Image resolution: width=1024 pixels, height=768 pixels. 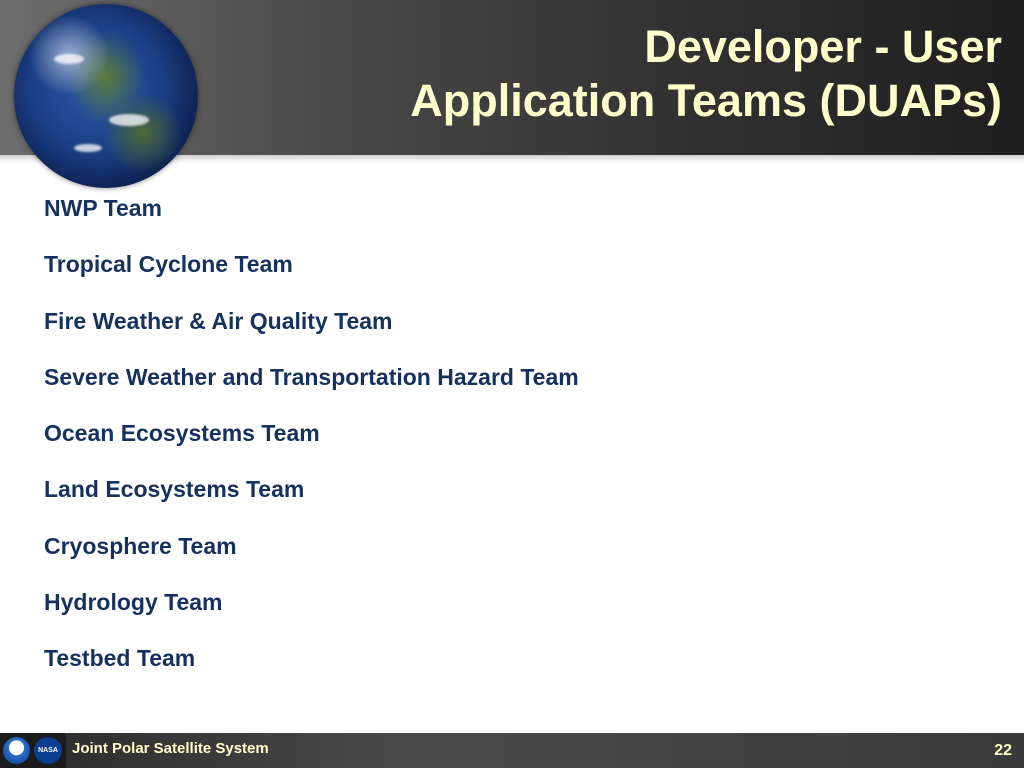 I want to click on list-item: Tropical Cyclone Team, so click(x=168, y=264).